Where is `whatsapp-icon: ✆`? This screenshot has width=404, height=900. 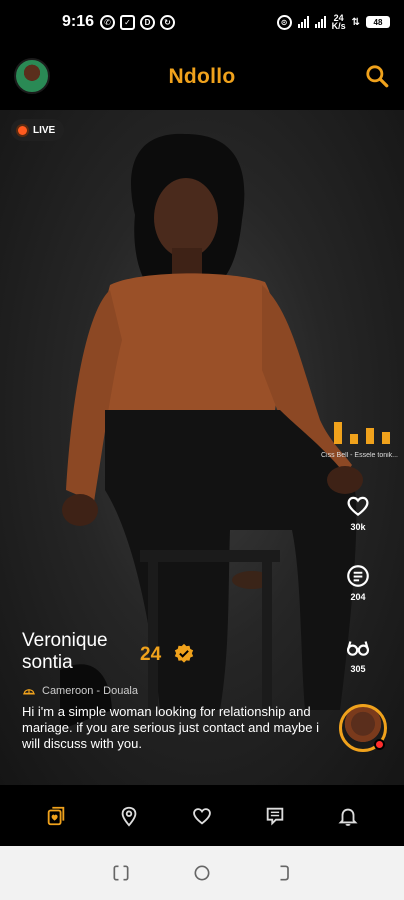 whatsapp-icon: ✆ is located at coordinates (108, 22).